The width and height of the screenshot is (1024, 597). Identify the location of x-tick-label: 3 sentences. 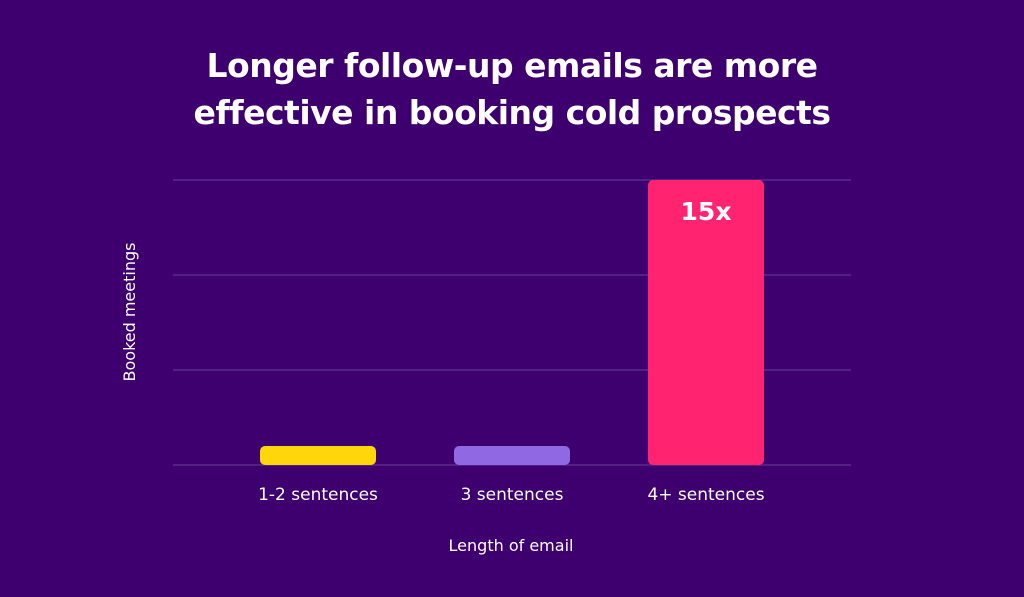
(512, 495).